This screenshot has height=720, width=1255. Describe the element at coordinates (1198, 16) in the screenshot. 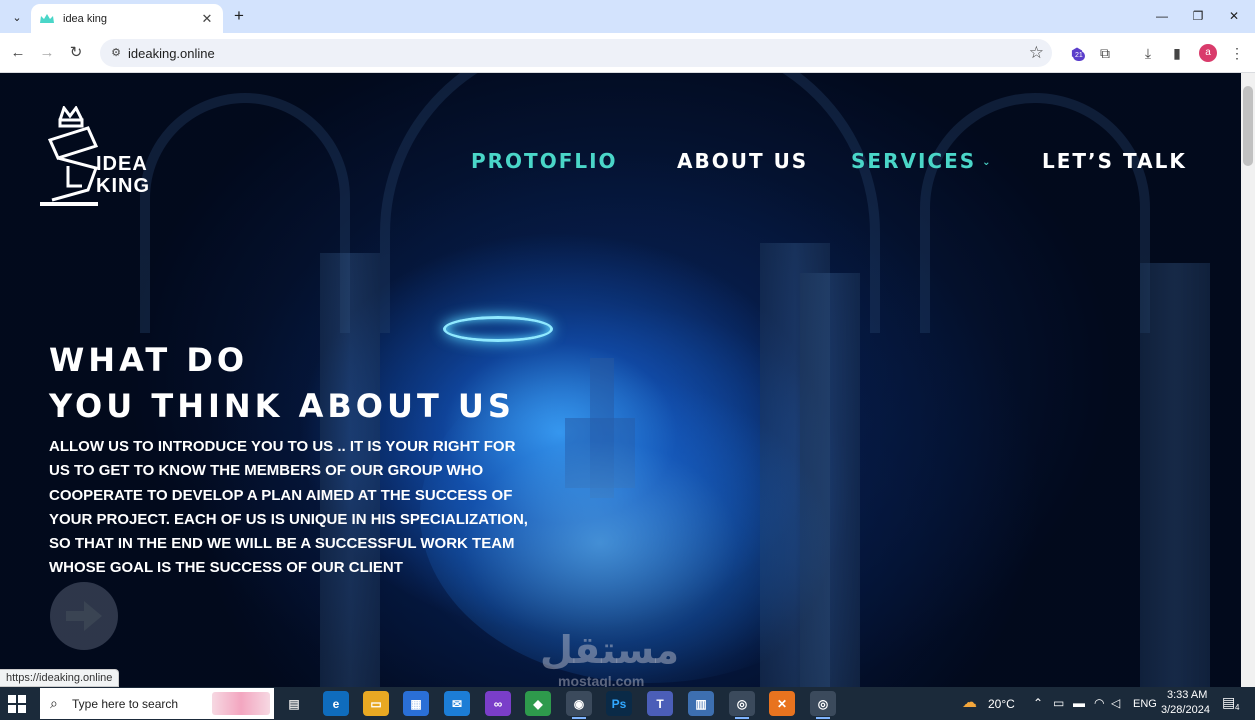

I see `restore-icon: ❐` at that location.